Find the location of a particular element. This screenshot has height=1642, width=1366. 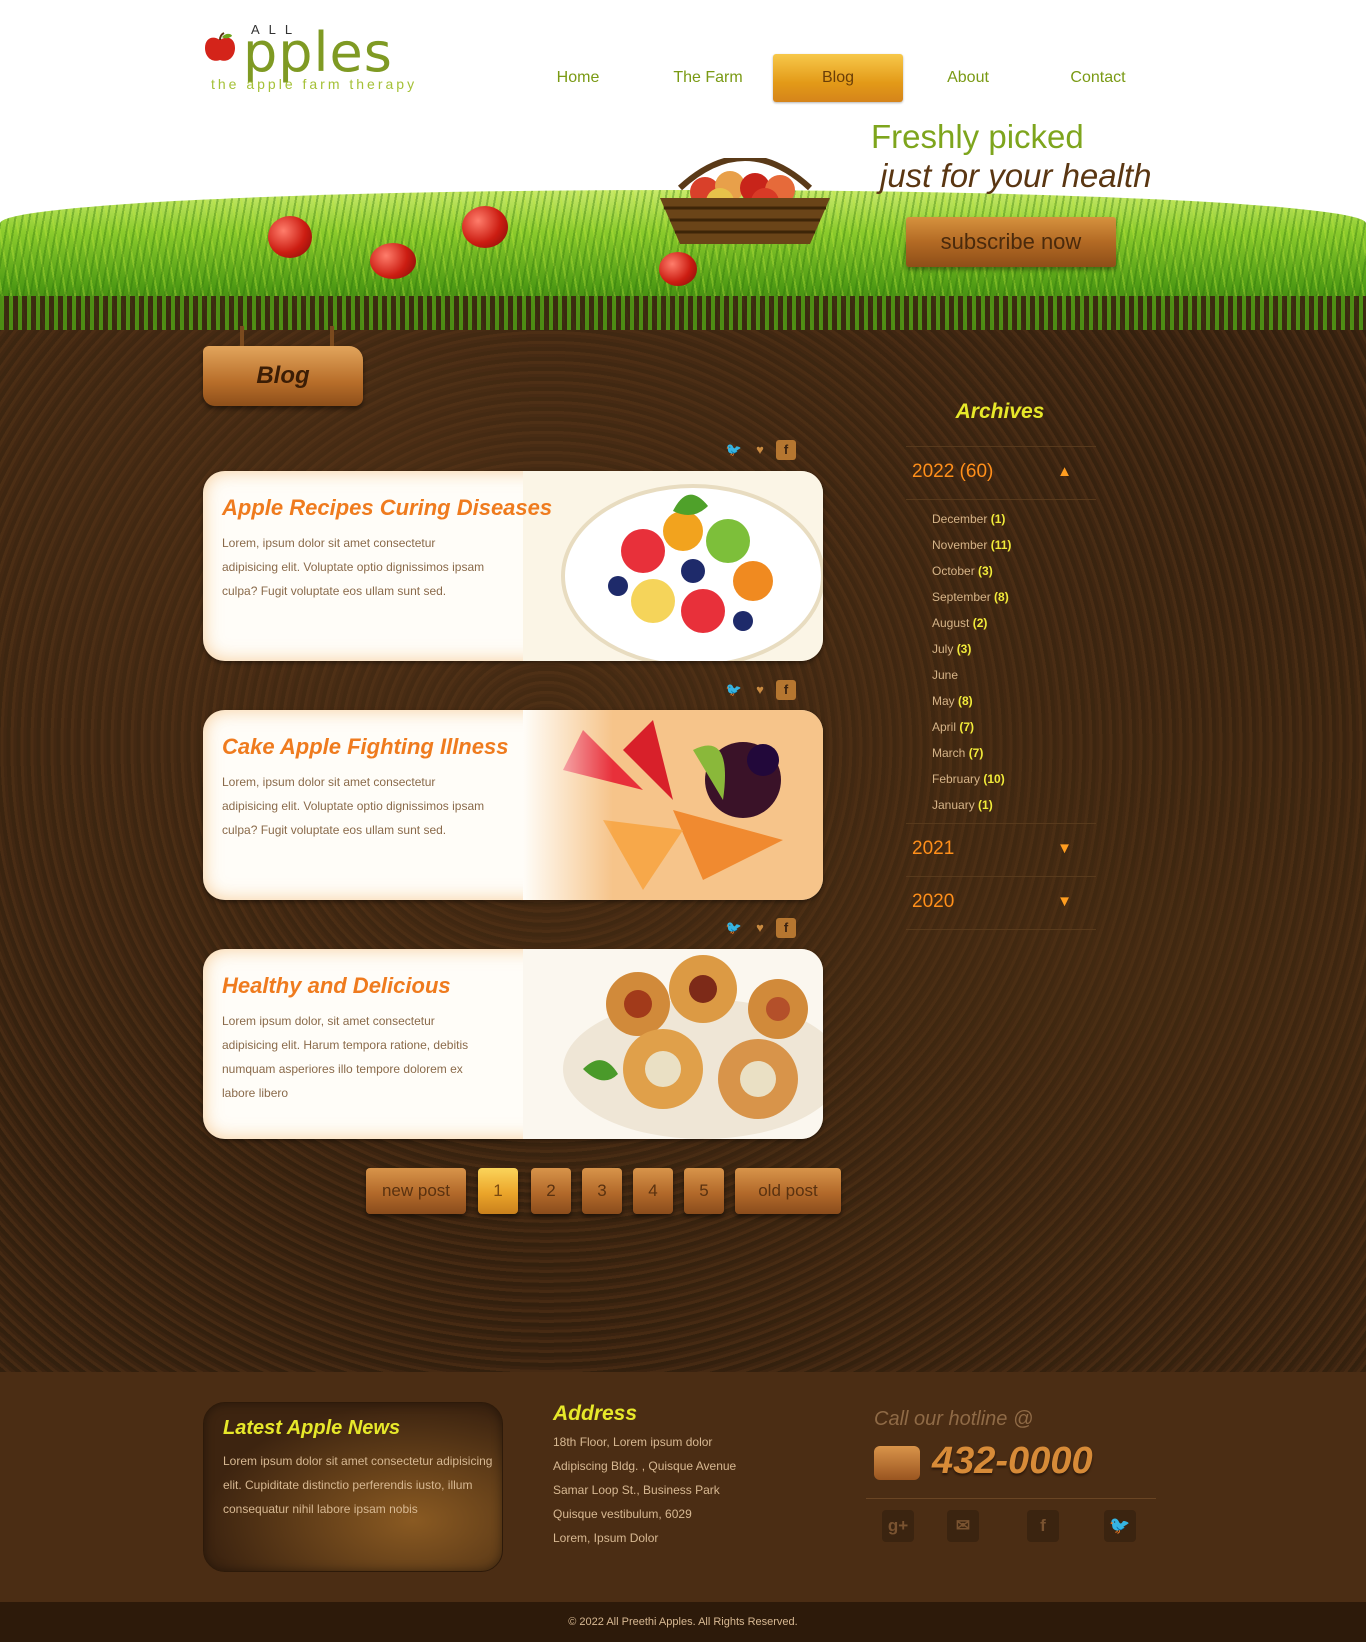

archives-title: Archives is located at coordinates (1000, 411).